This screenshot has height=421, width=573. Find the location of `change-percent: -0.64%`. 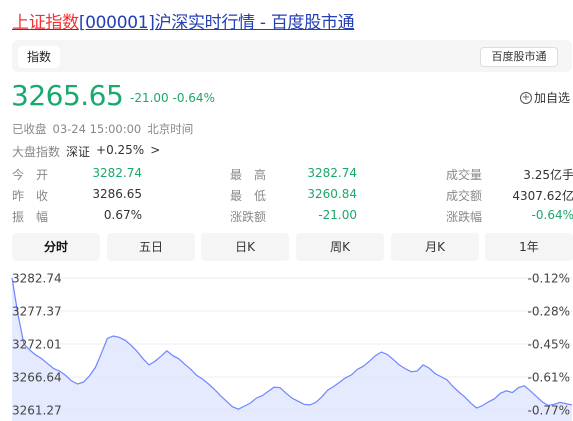

change-percent: -0.64% is located at coordinates (193, 98).